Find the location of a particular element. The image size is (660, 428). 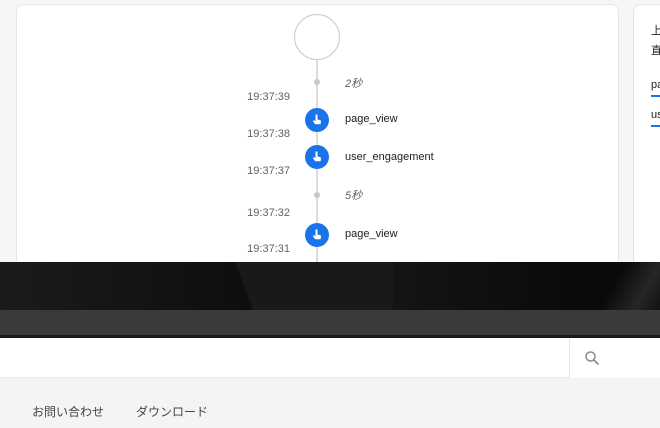

duration-label: 2秒 is located at coordinates (354, 84).